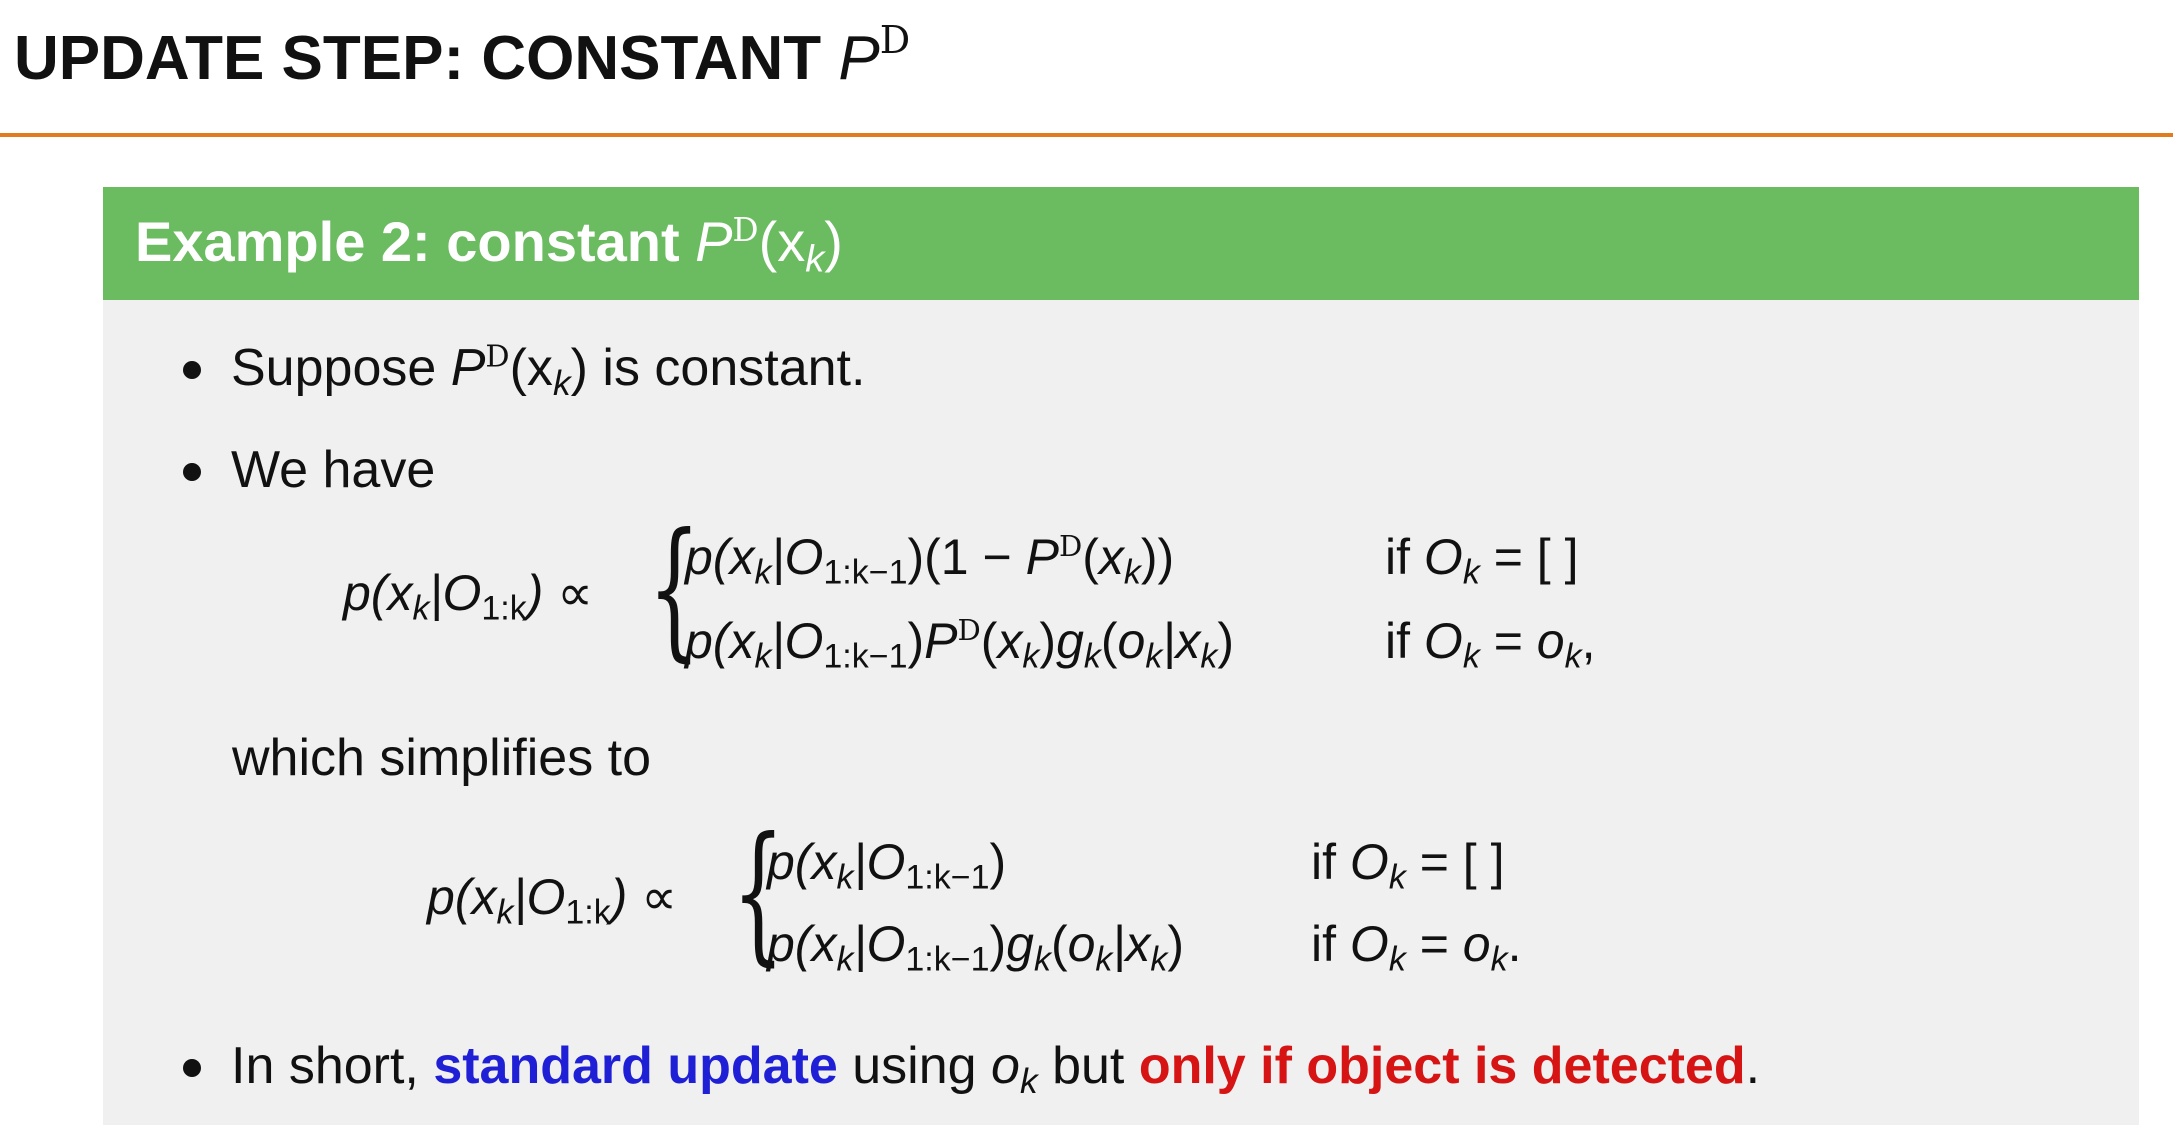 This screenshot has height=1138, width=2173. Describe the element at coordinates (1408, 865) in the screenshot. I see `eq2-cond1: if Ok = [ ]` at that location.